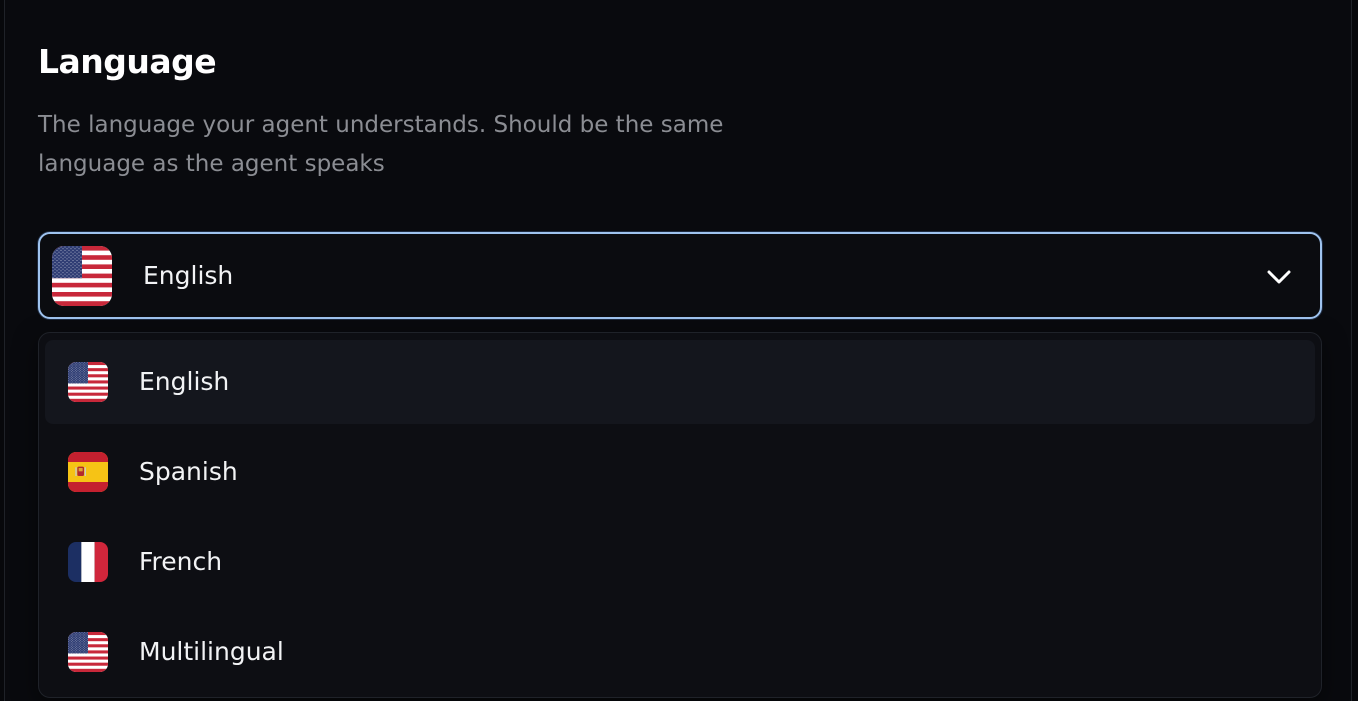 The height and width of the screenshot is (701, 1358). What do you see at coordinates (1279, 277) in the screenshot?
I see `chevron-down-icon` at bounding box center [1279, 277].